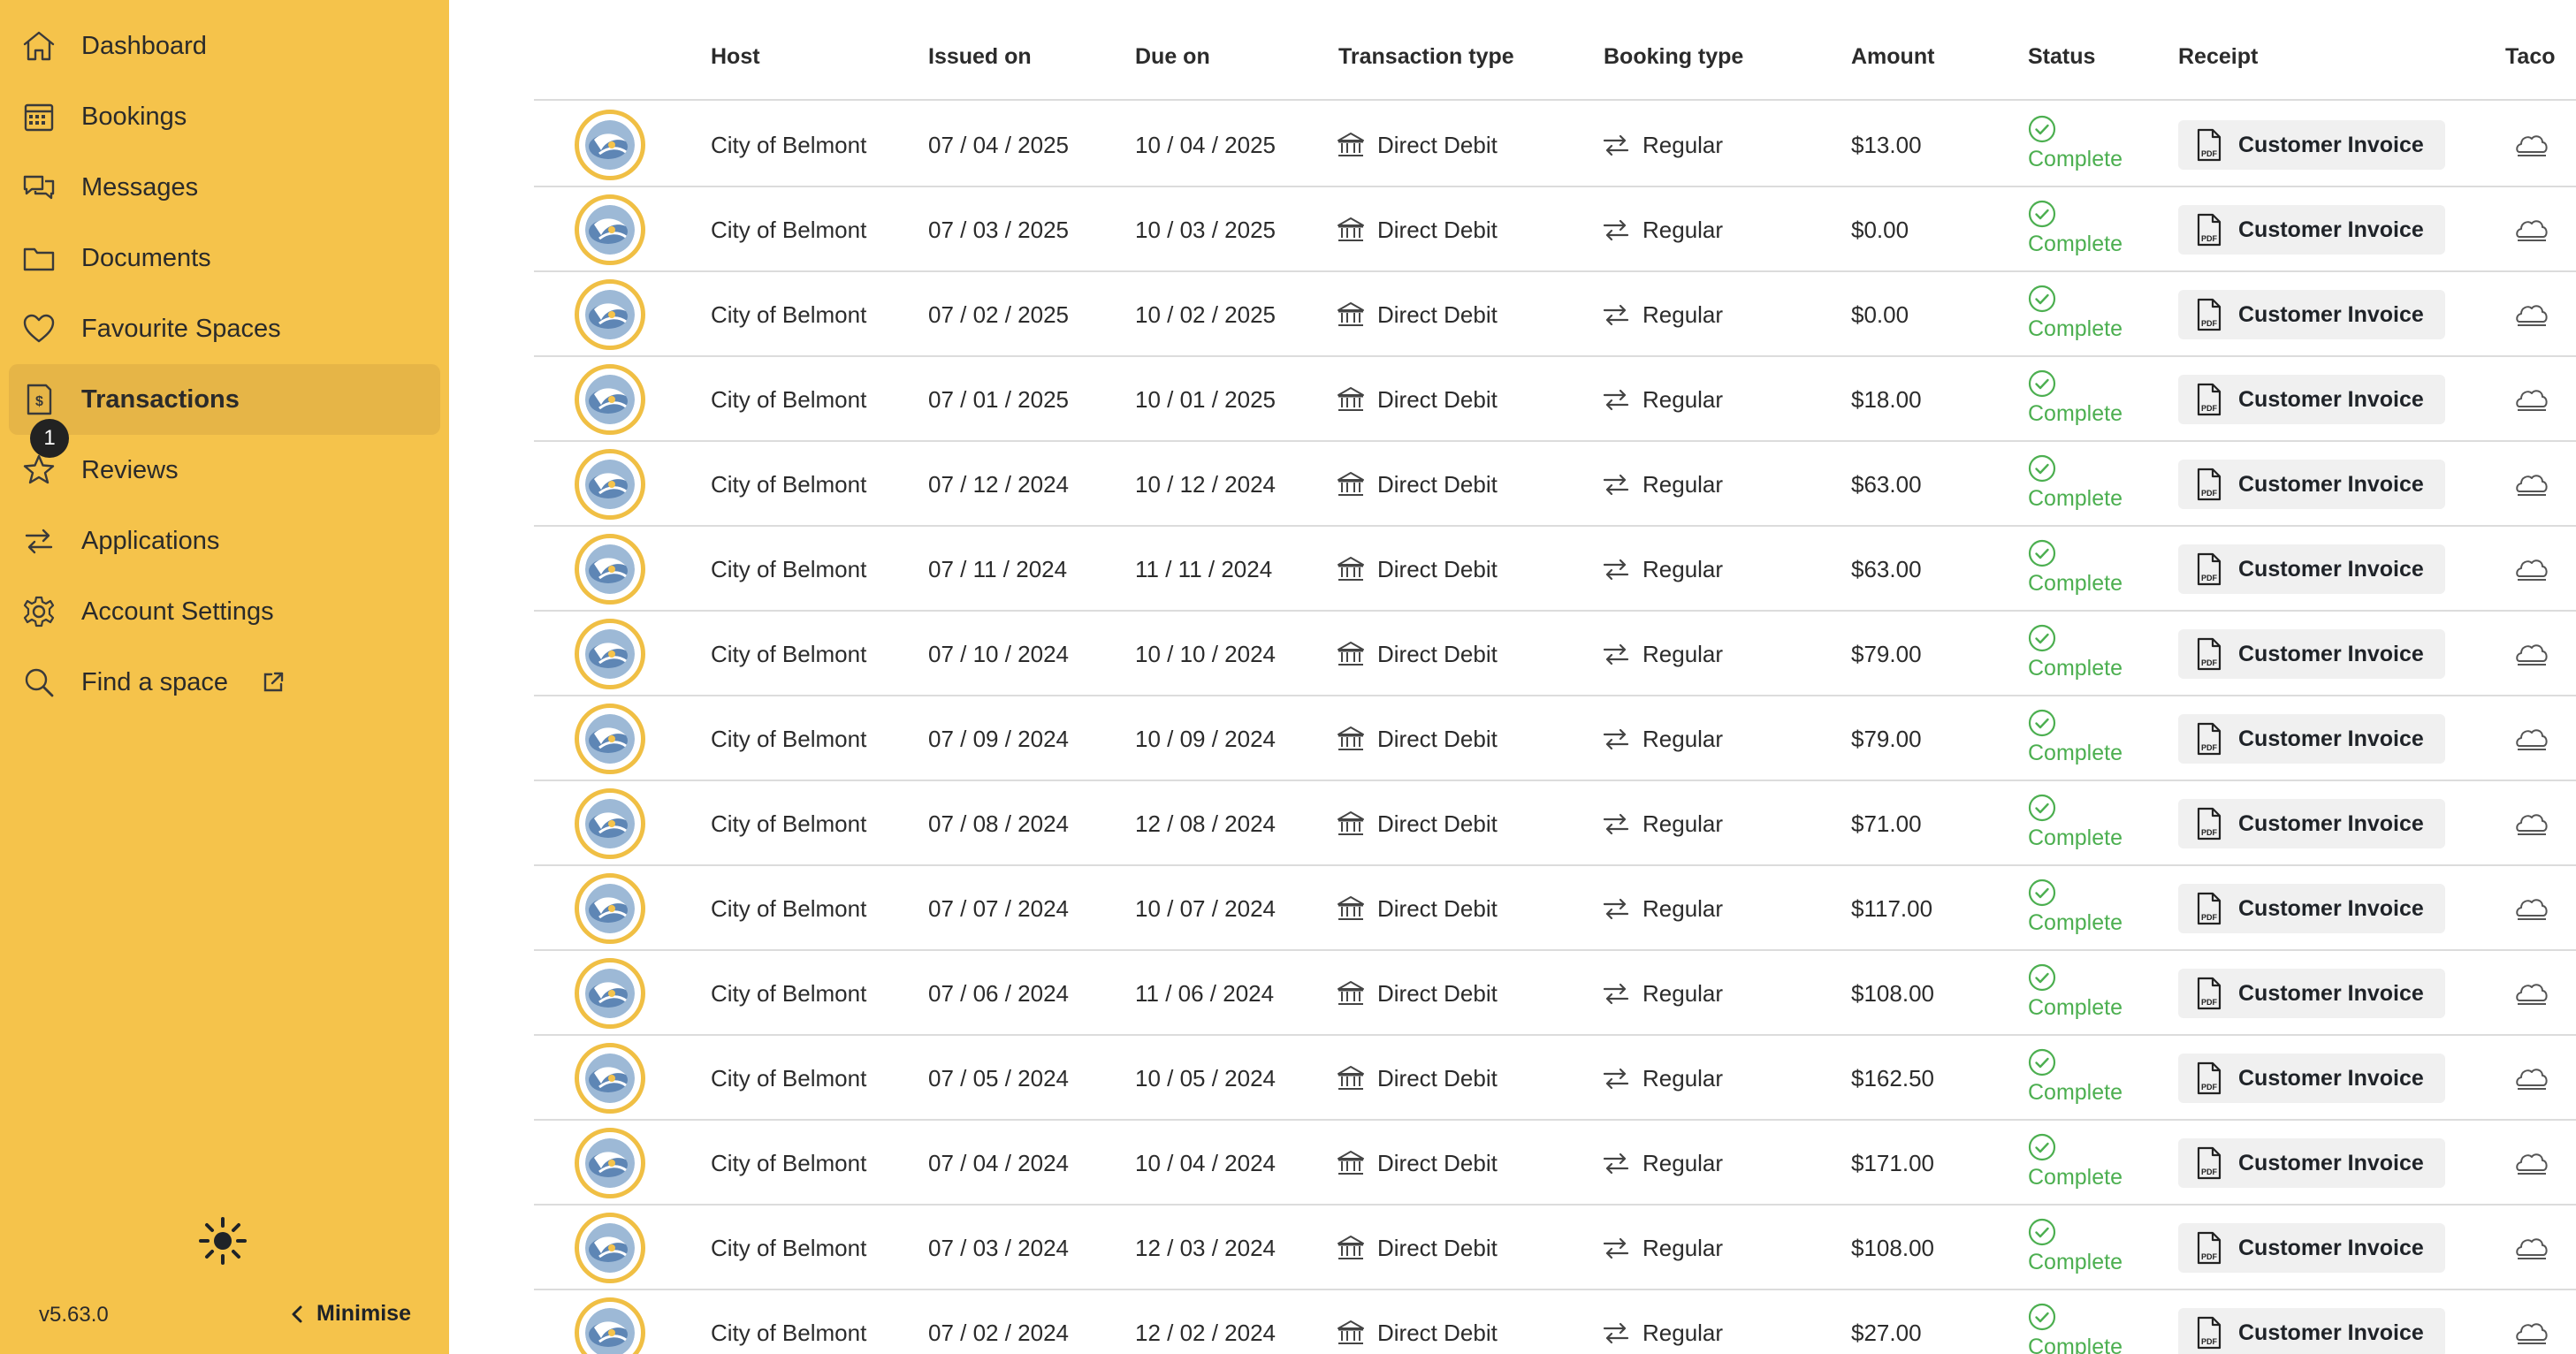 This screenshot has width=2576, height=1354. Describe the element at coordinates (224, 258) in the screenshot. I see `sidebar-item-documents: Documents` at that location.